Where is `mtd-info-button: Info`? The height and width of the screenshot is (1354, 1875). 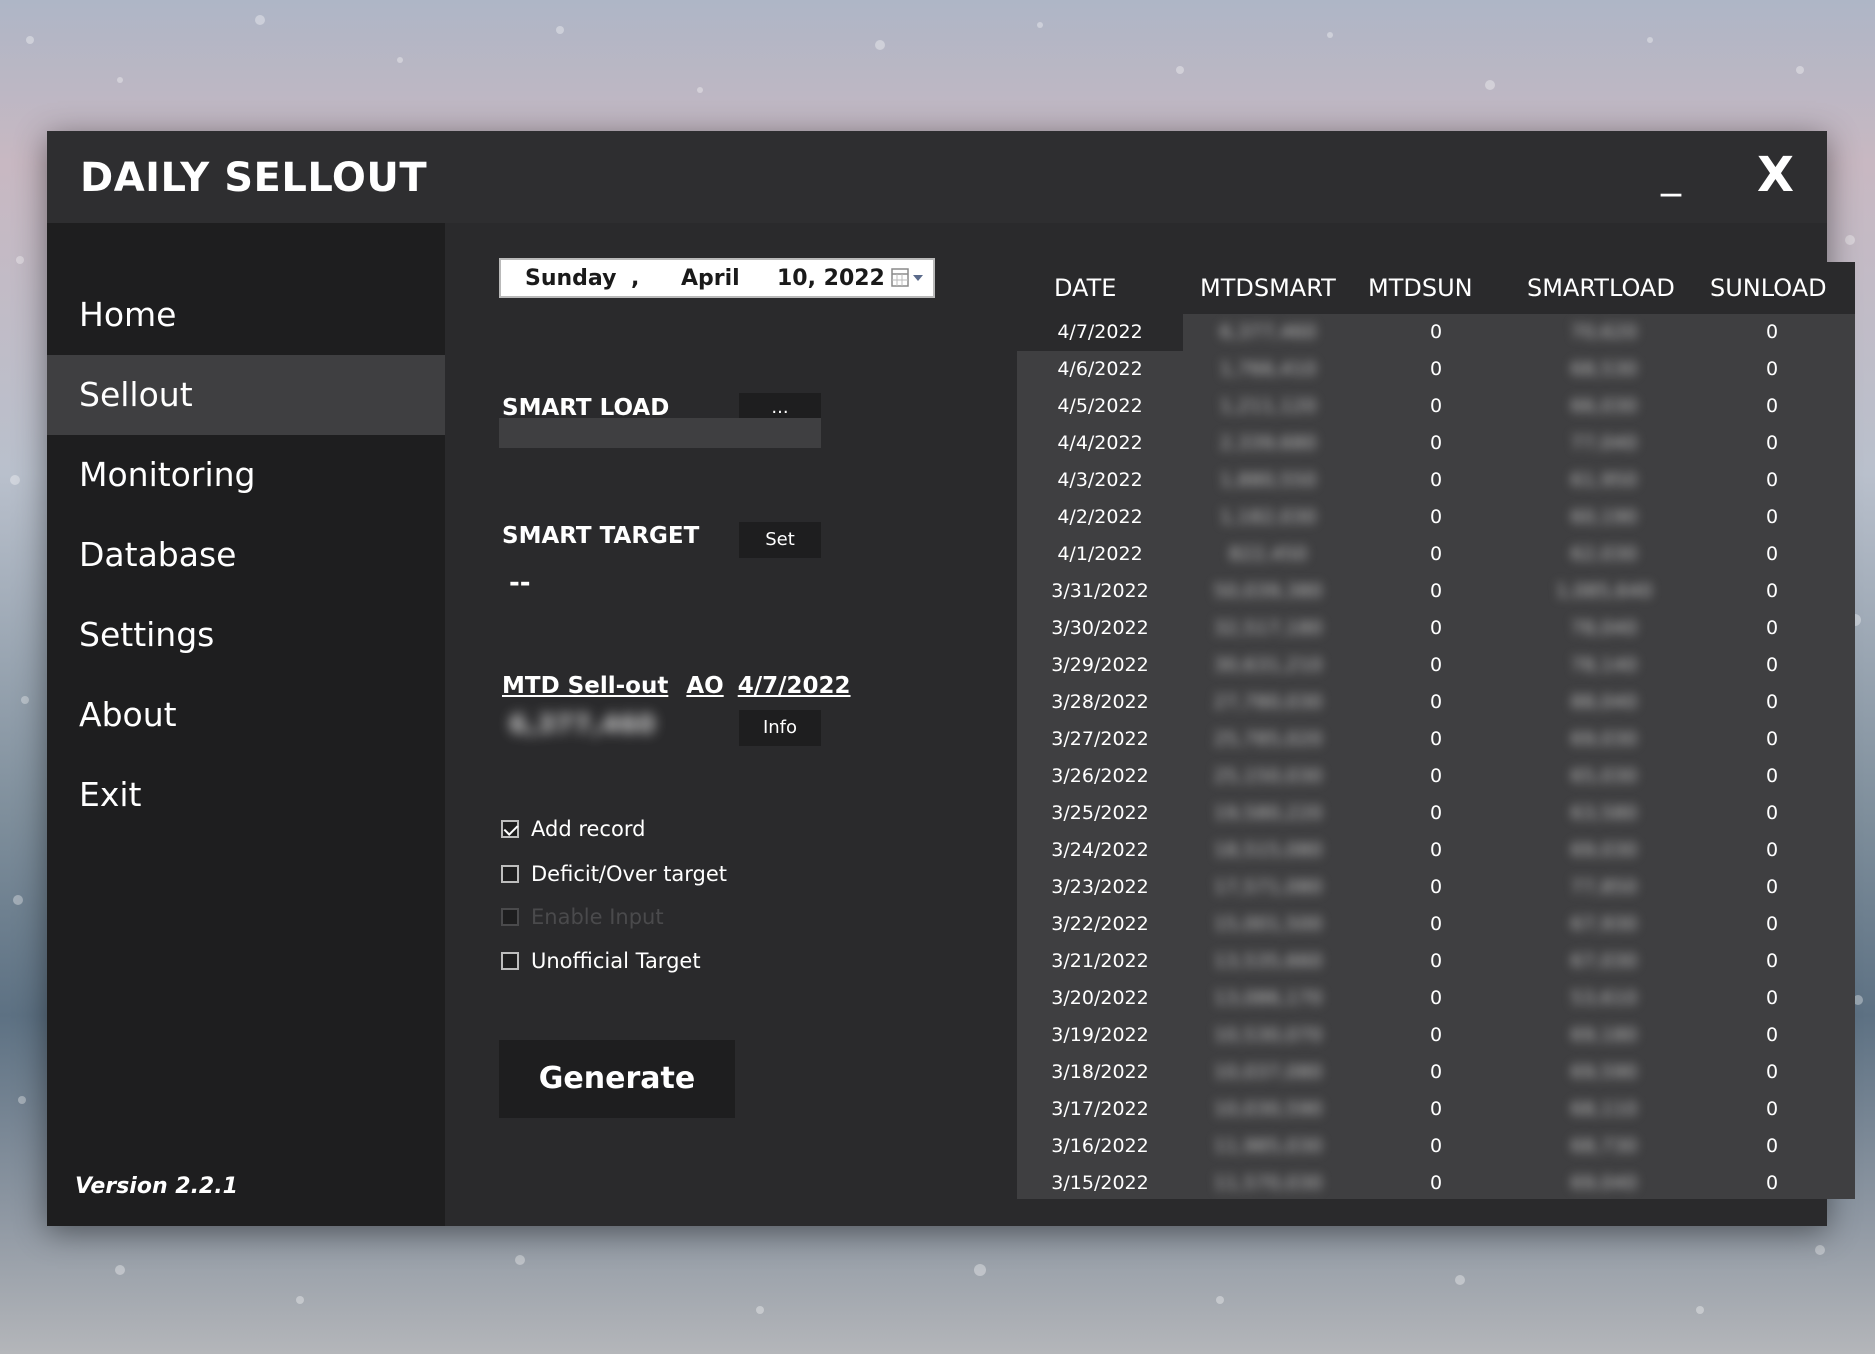
mtd-info-button: Info is located at coordinates (780, 728).